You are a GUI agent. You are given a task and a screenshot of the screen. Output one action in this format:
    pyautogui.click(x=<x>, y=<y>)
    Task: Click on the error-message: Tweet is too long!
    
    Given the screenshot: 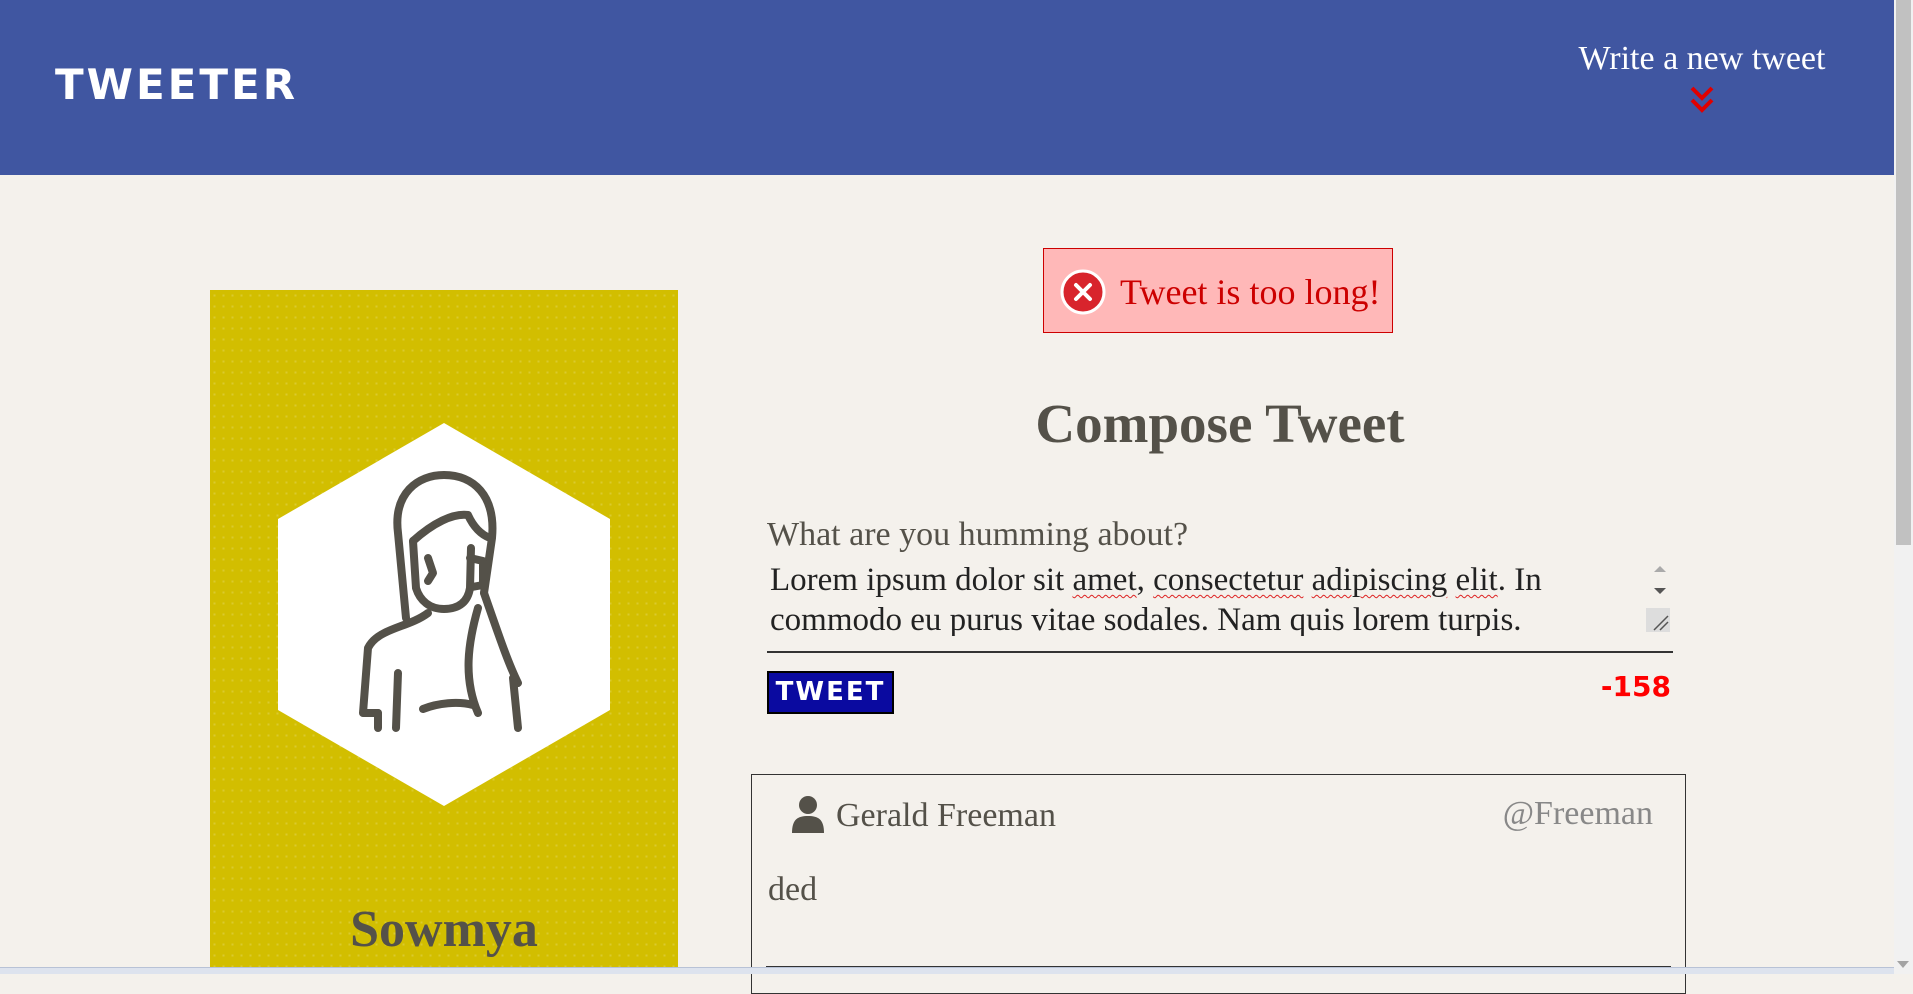 What is the action you would take?
    pyautogui.click(x=1250, y=292)
    